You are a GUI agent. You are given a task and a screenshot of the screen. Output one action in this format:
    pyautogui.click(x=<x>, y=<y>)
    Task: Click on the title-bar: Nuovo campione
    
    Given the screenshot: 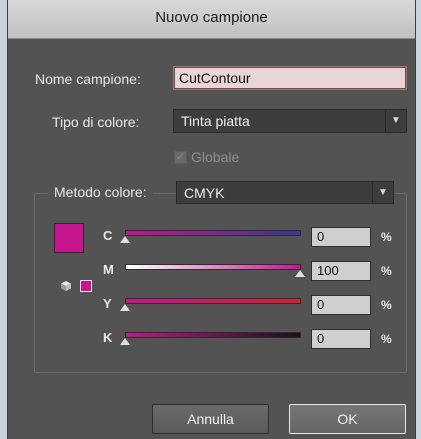 What is the action you would take?
    pyautogui.click(x=211, y=19)
    